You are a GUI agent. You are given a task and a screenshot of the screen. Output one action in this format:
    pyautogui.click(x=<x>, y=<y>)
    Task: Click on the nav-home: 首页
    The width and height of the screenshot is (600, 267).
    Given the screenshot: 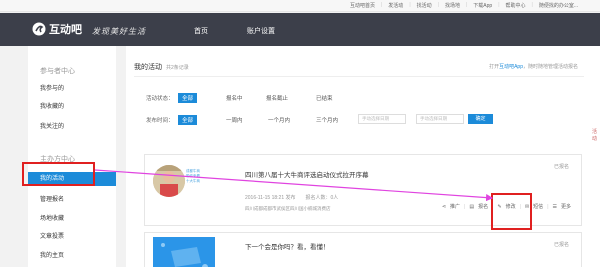 What is the action you would take?
    pyautogui.click(x=201, y=31)
    